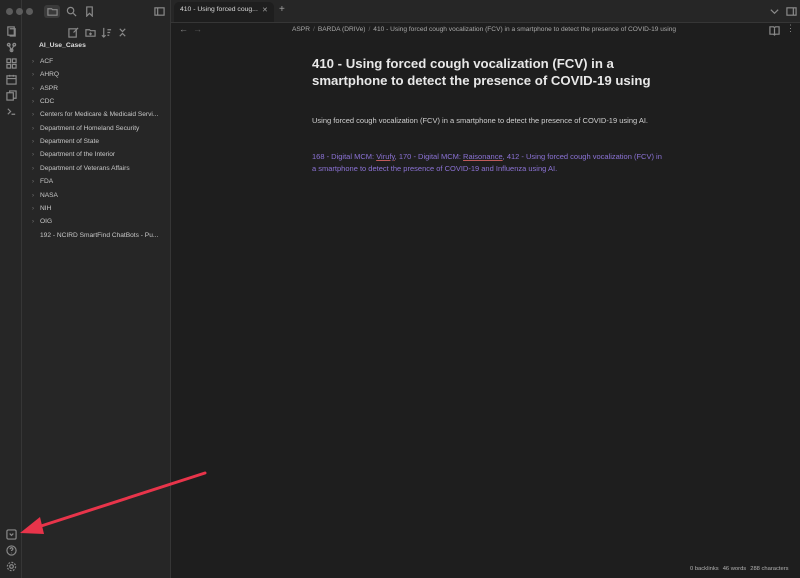 The height and width of the screenshot is (578, 800). I want to click on reading-view-icon, so click(774, 31).